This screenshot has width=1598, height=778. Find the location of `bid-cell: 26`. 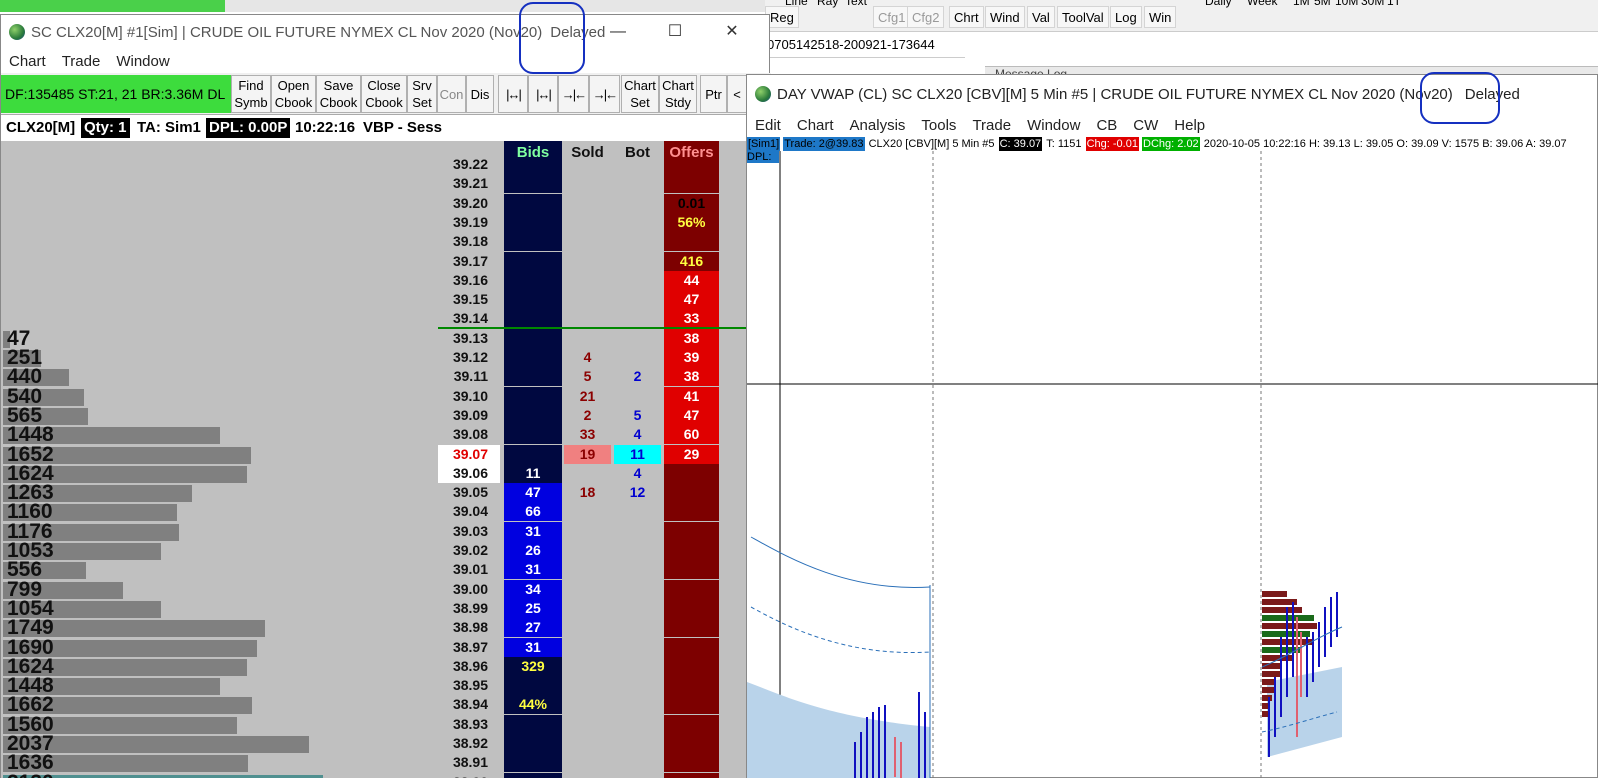

bid-cell: 26 is located at coordinates (533, 550).